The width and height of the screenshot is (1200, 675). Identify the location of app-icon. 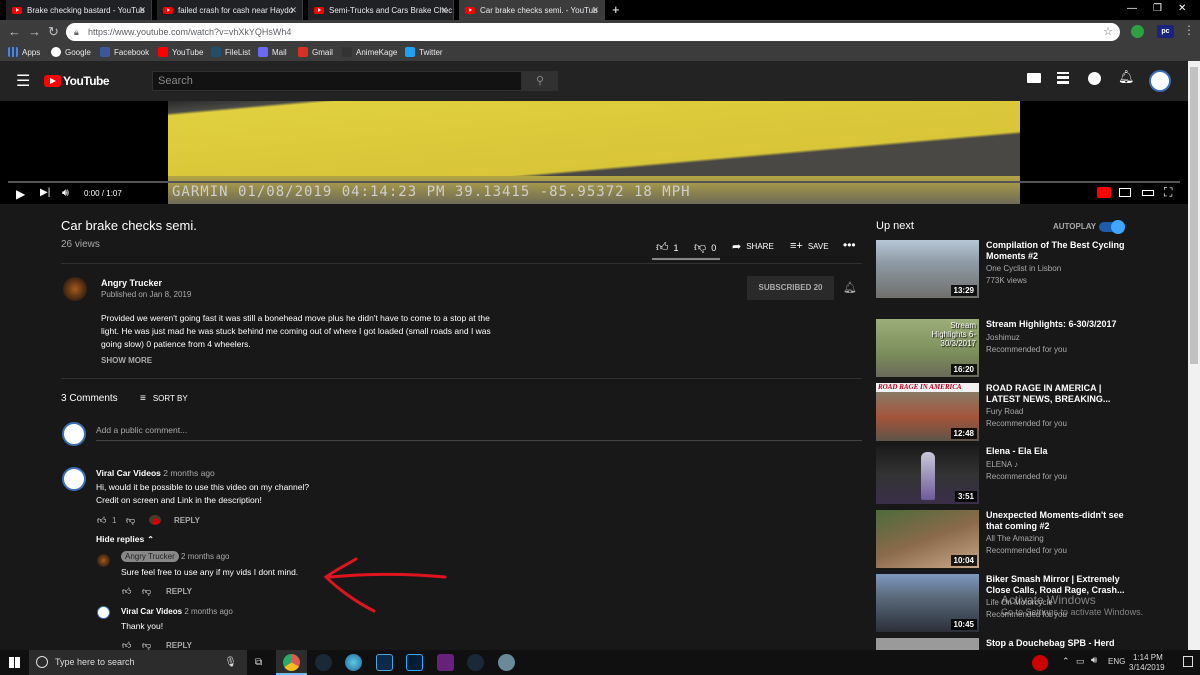
(506, 662).